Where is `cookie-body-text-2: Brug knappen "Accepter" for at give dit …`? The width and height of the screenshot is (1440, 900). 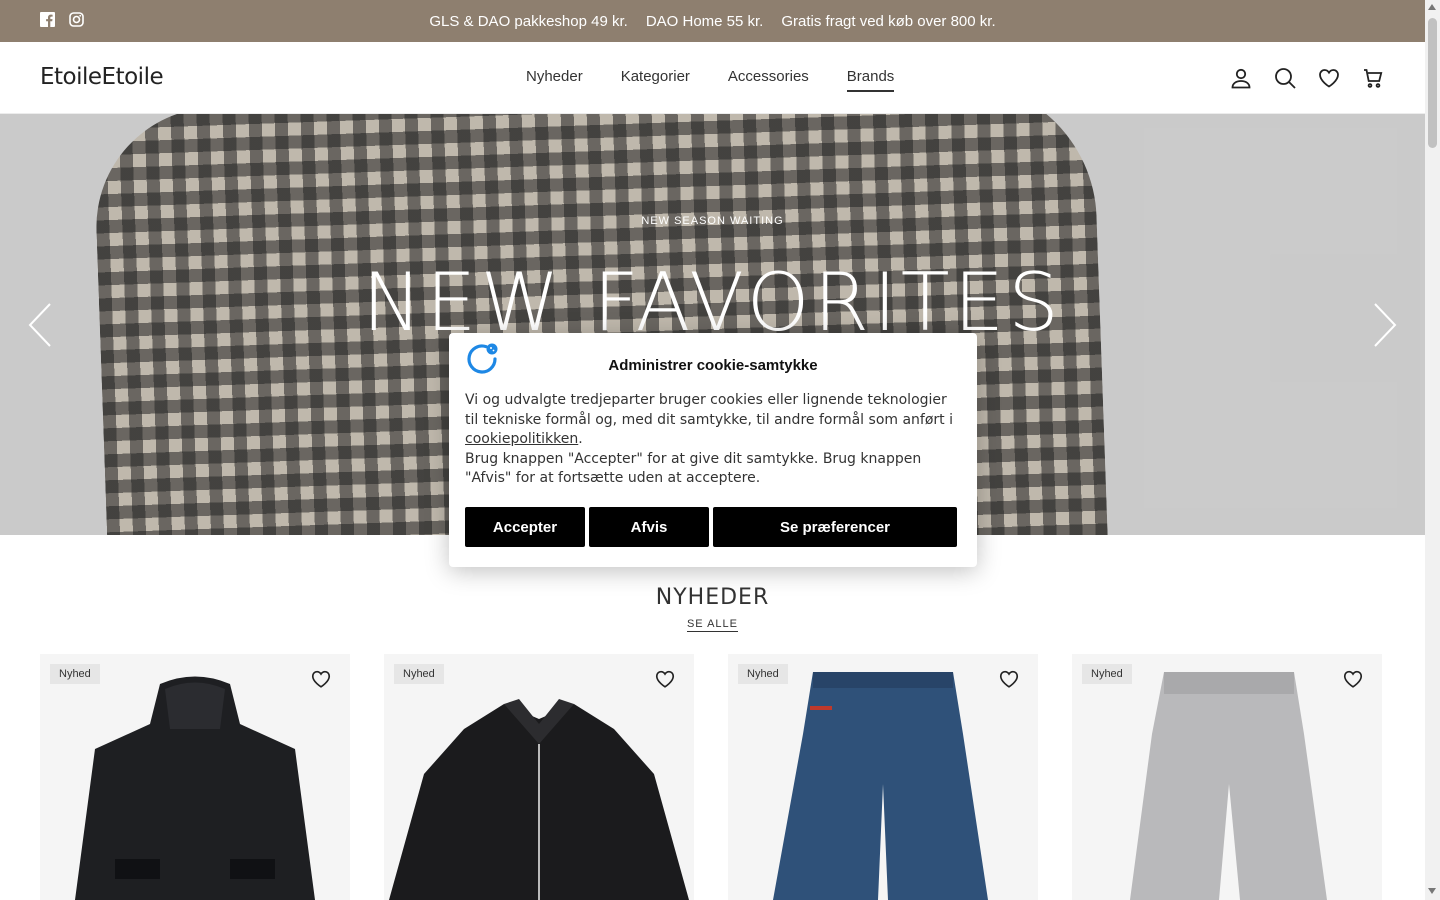
cookie-body-text-2: Brug knappen "Accepter" for at give dit … is located at coordinates (693, 468).